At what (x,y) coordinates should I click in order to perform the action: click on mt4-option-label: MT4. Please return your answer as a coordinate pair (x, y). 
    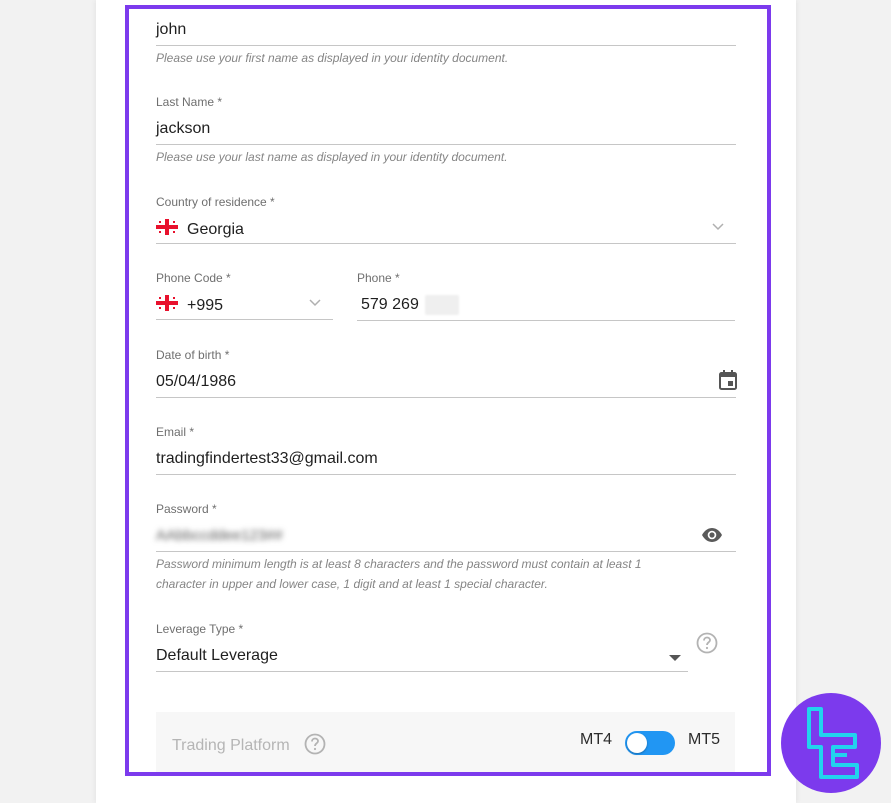
    Looking at the image, I should click on (596, 740).